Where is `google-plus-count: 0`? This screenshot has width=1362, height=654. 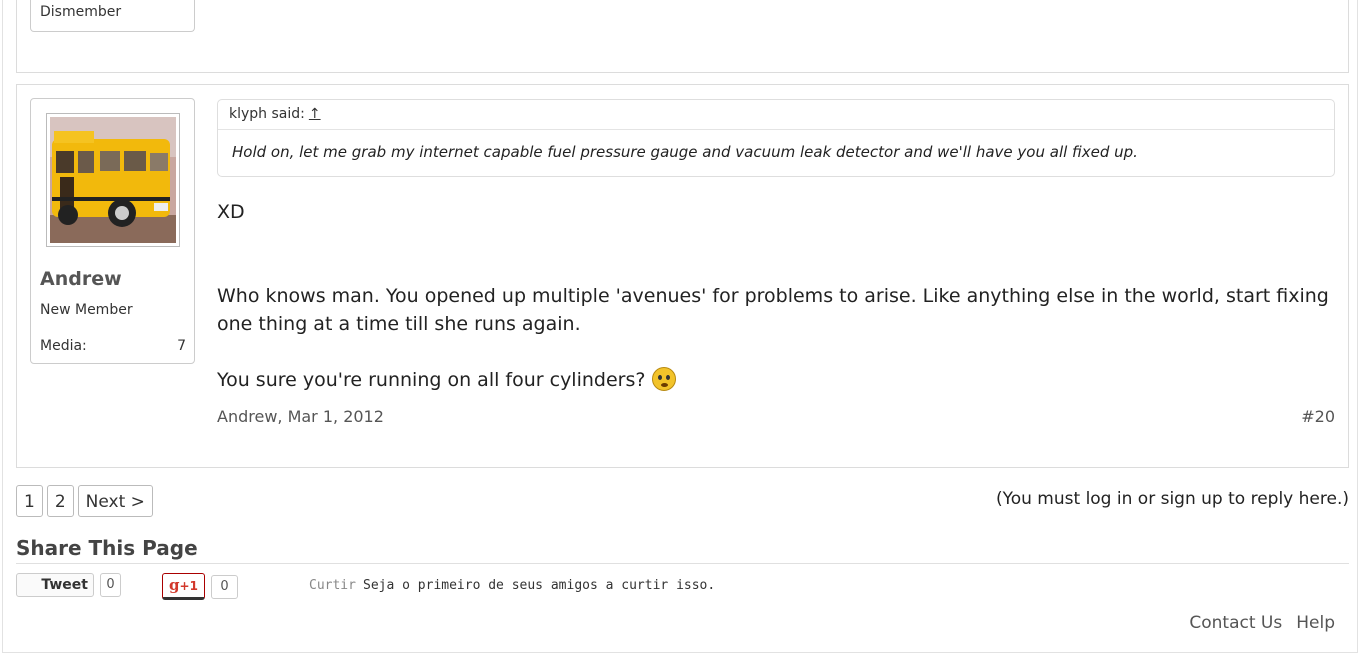
google-plus-count: 0 is located at coordinates (224, 587).